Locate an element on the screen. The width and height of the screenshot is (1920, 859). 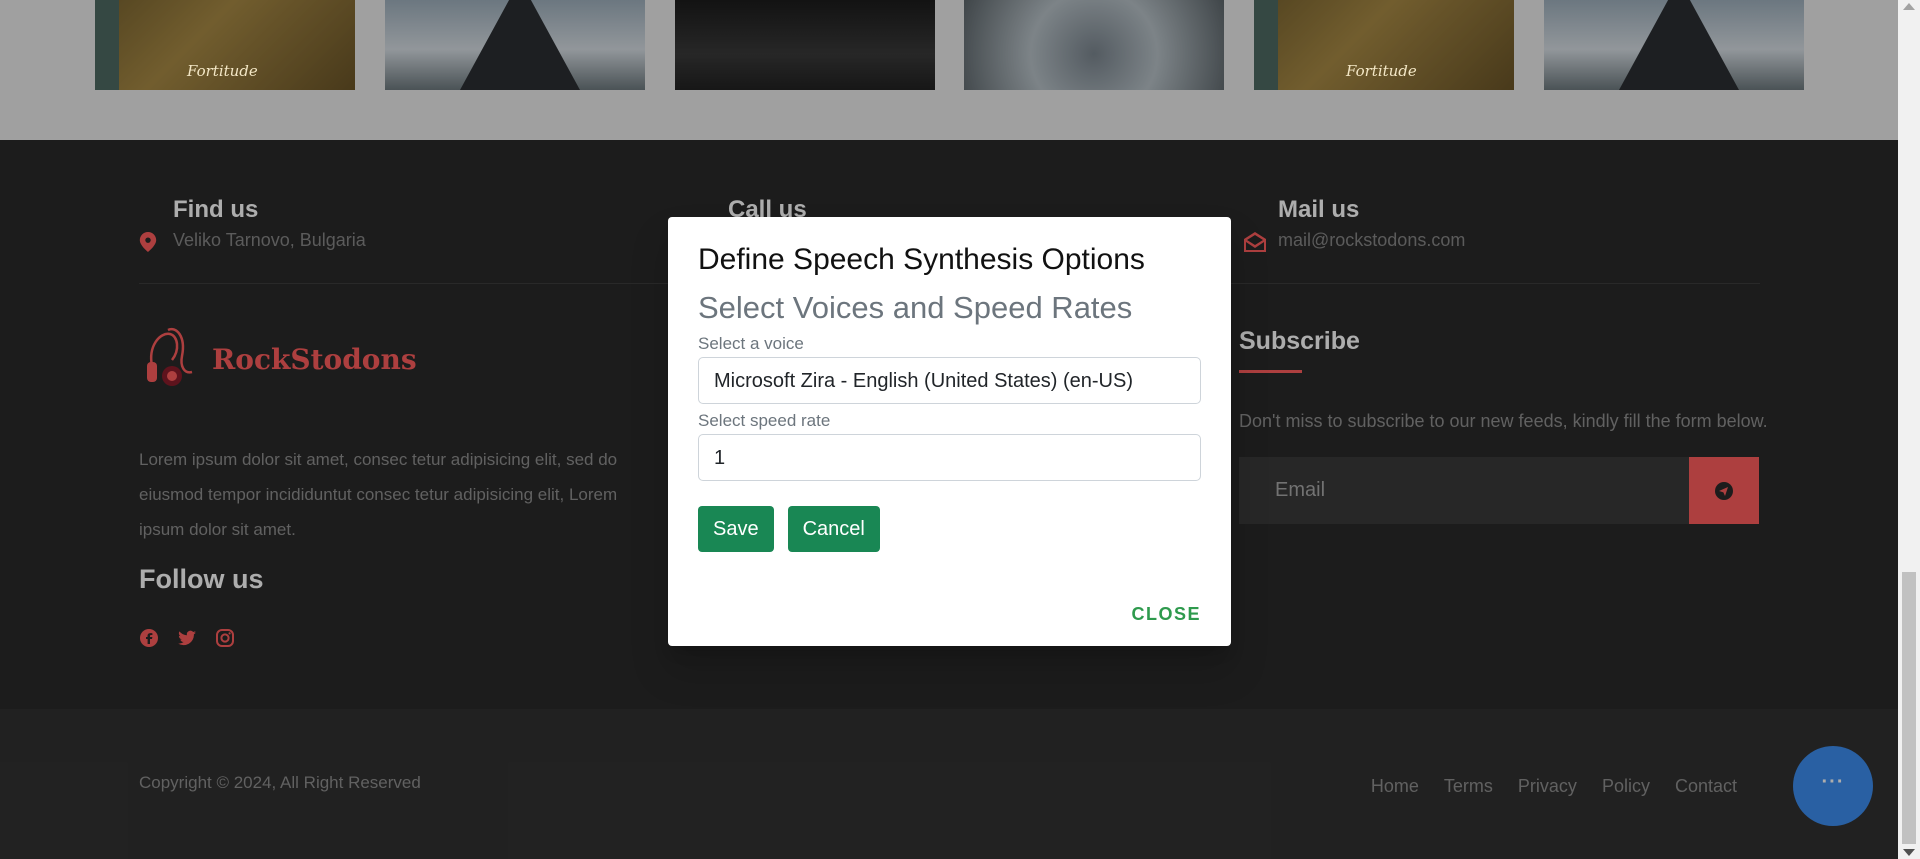
voice-label: Select a voice is located at coordinates (751, 343).